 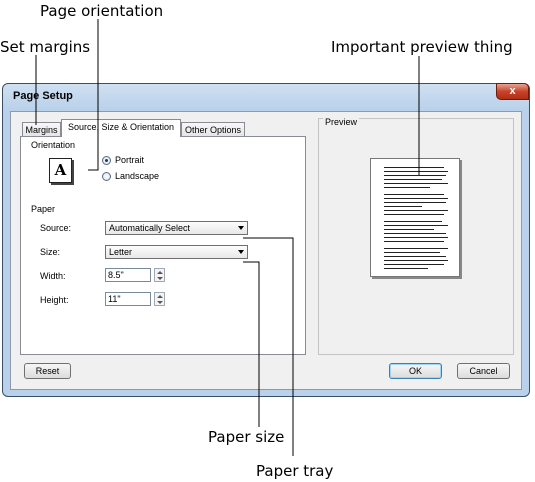 I want to click on source-value: Automatically Select, so click(x=150, y=228).